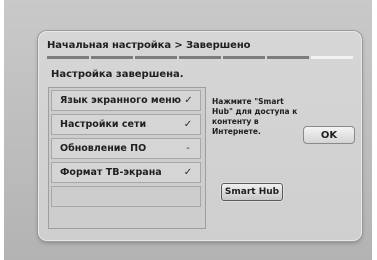 The width and height of the screenshot is (377, 260). Describe the element at coordinates (111, 172) in the screenshot. I see `list-item-label: Формат ТВ-экрана` at that location.